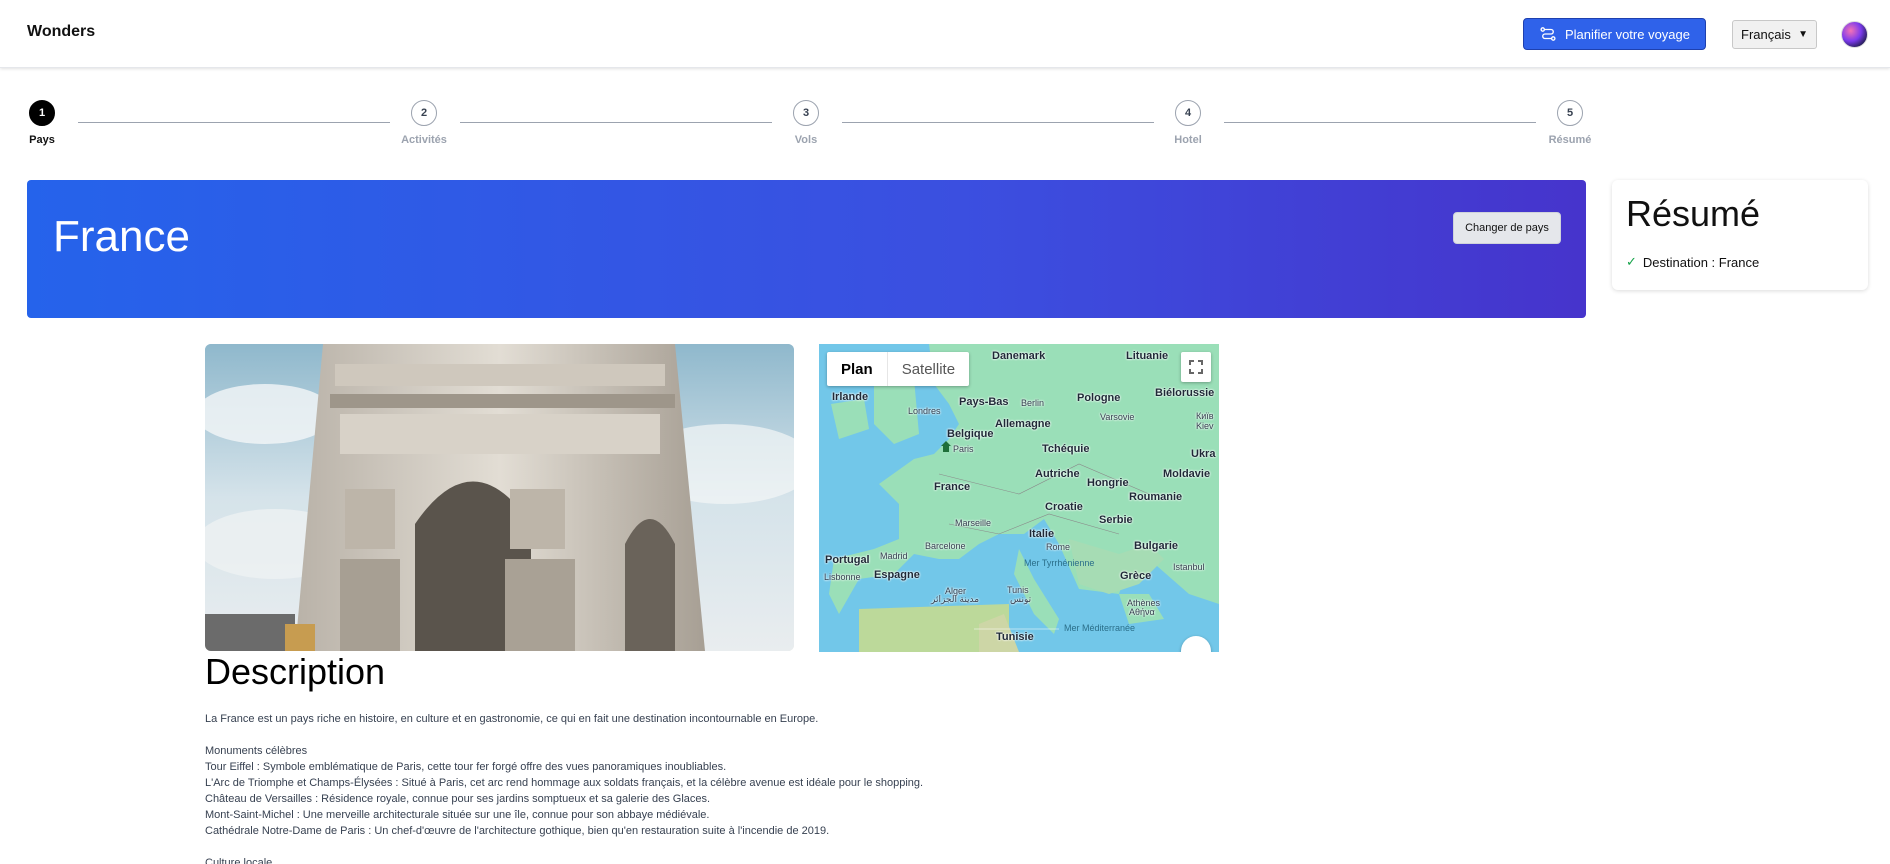 This screenshot has height=864, width=1890. What do you see at coordinates (1015, 637) in the screenshot?
I see `map-label: Tunisie` at bounding box center [1015, 637].